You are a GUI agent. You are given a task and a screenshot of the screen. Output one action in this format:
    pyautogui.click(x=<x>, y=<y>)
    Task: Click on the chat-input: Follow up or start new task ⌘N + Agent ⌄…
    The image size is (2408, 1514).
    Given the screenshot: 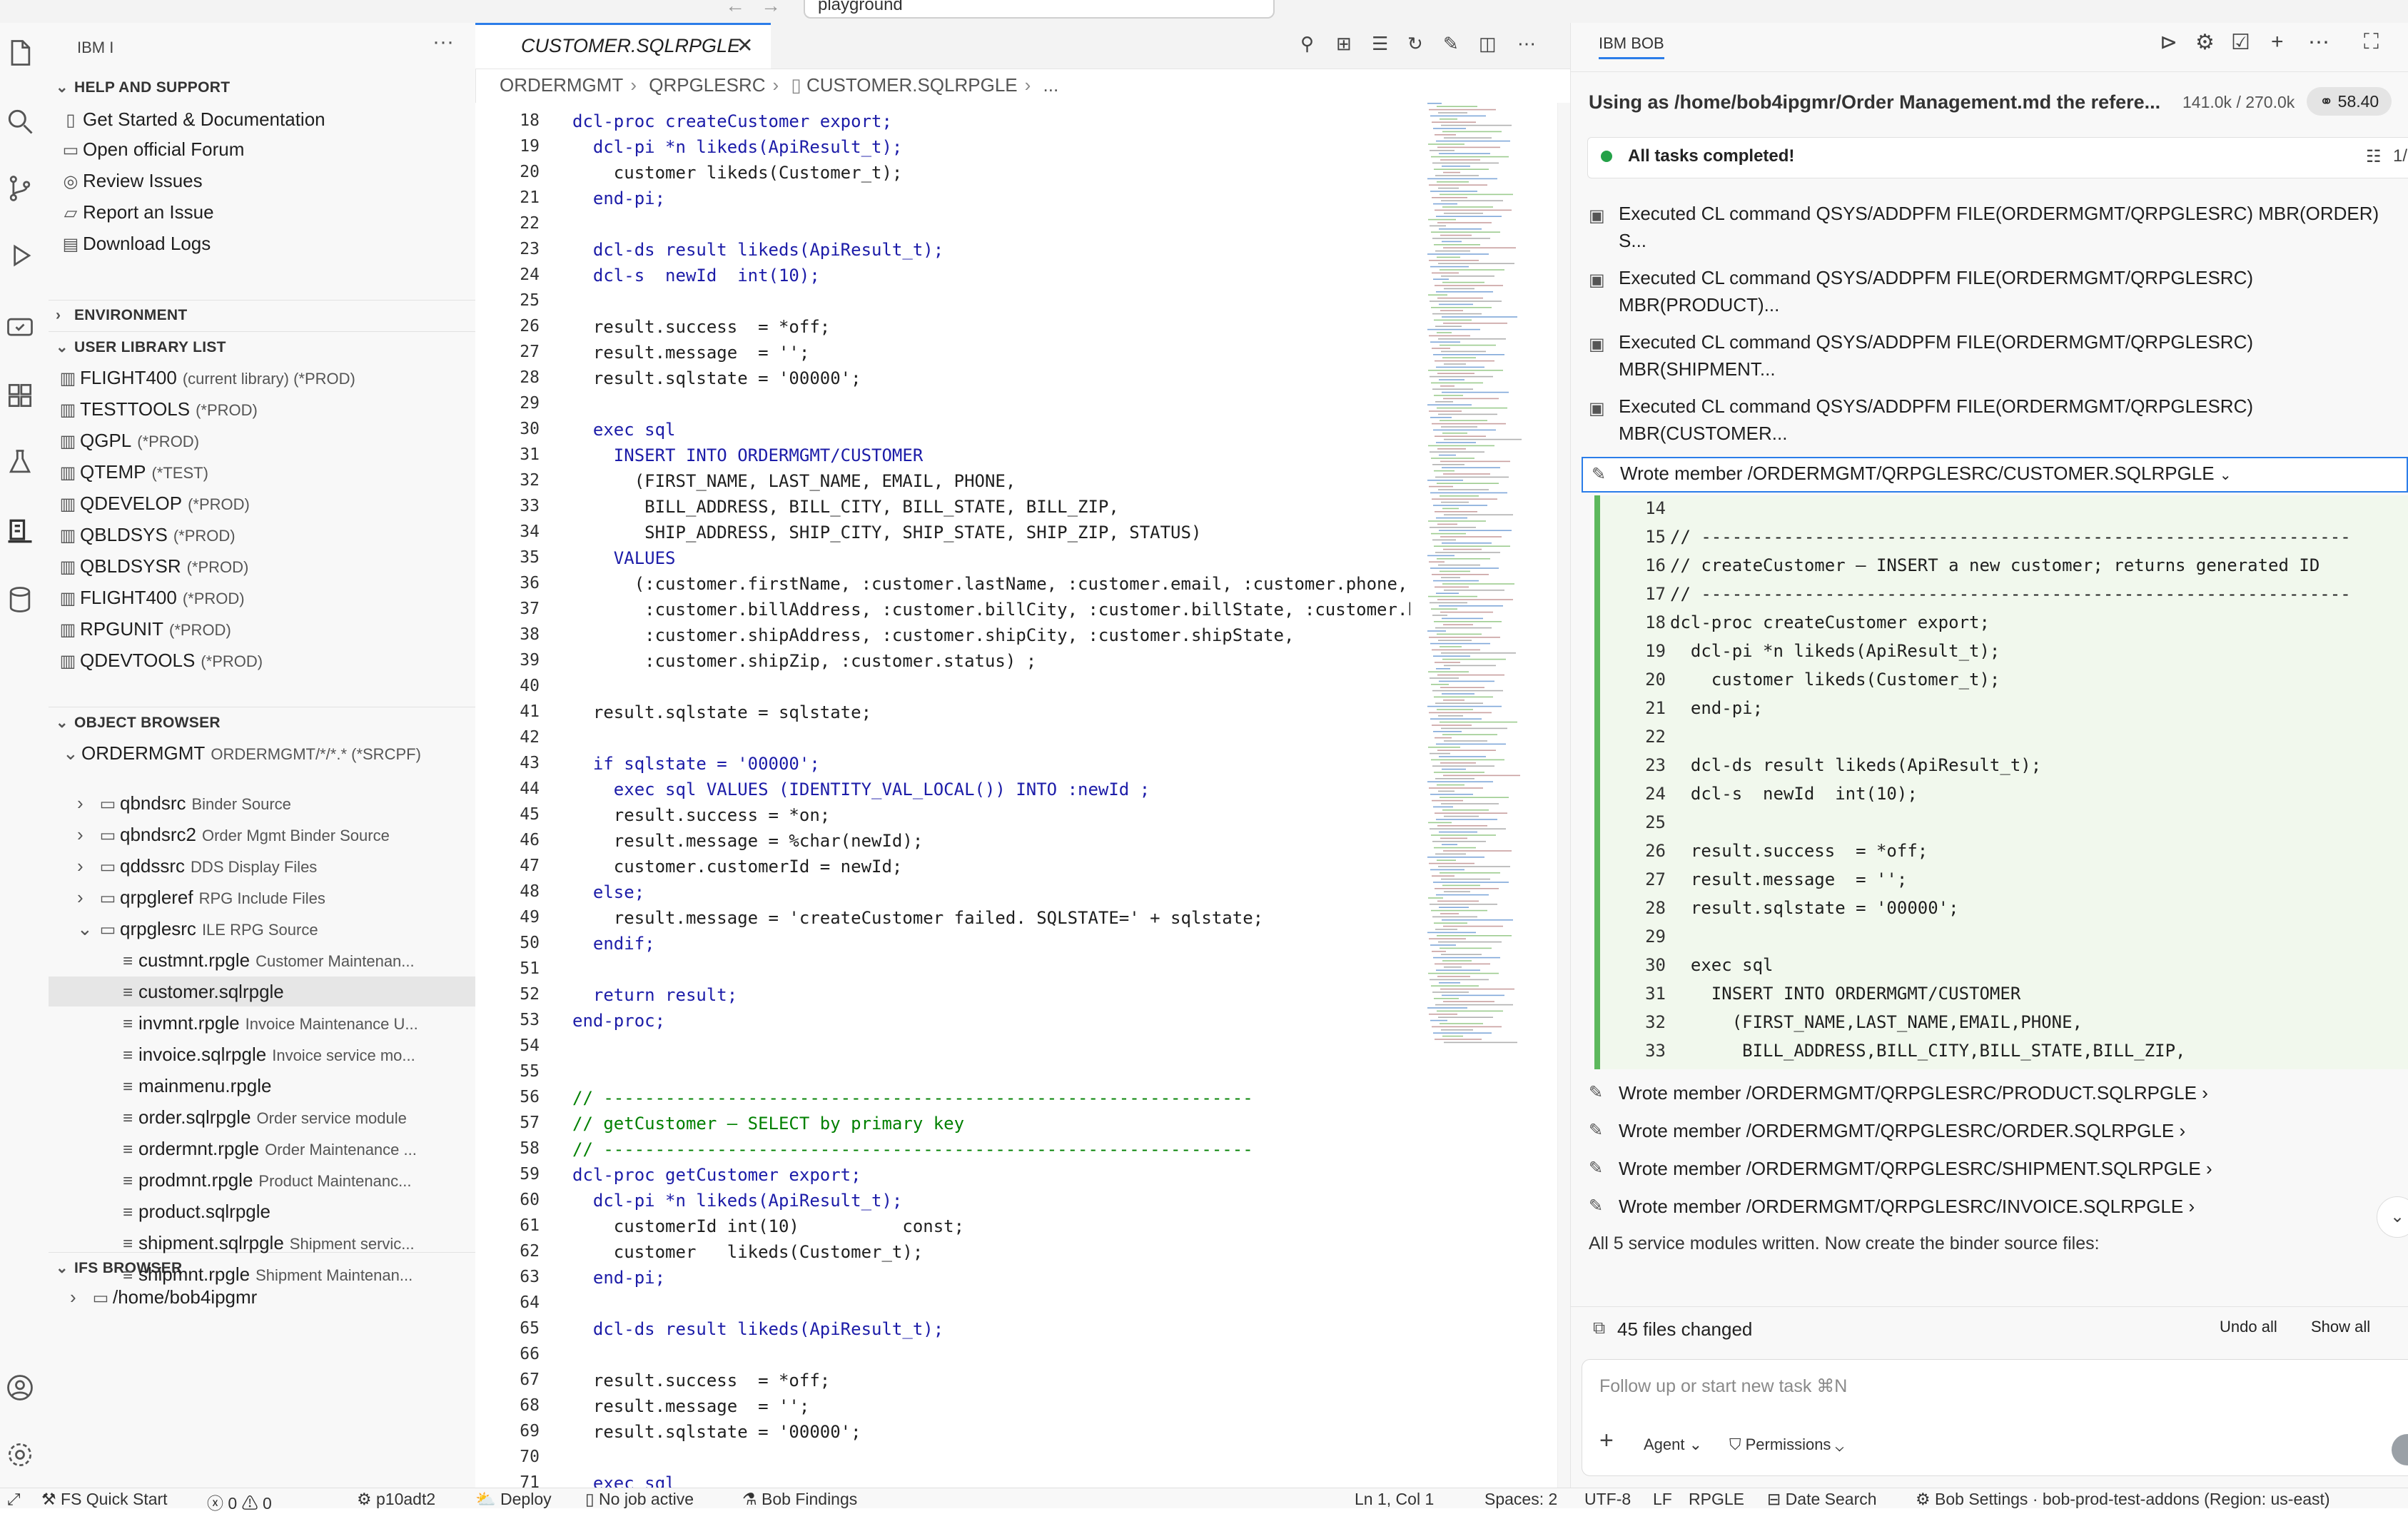 What is the action you would take?
    pyautogui.click(x=1995, y=1417)
    